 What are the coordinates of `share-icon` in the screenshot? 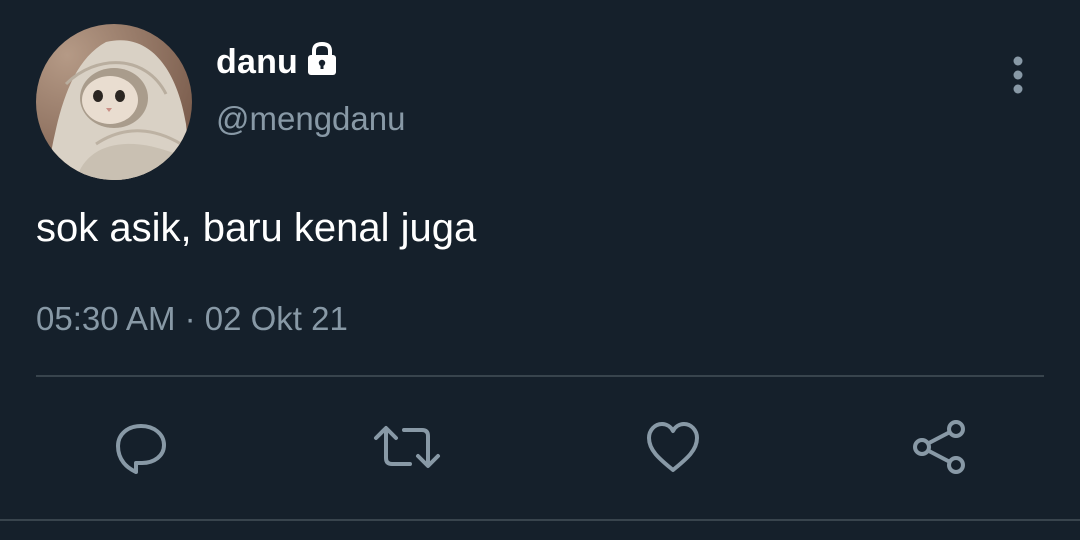 It's located at (939, 447).